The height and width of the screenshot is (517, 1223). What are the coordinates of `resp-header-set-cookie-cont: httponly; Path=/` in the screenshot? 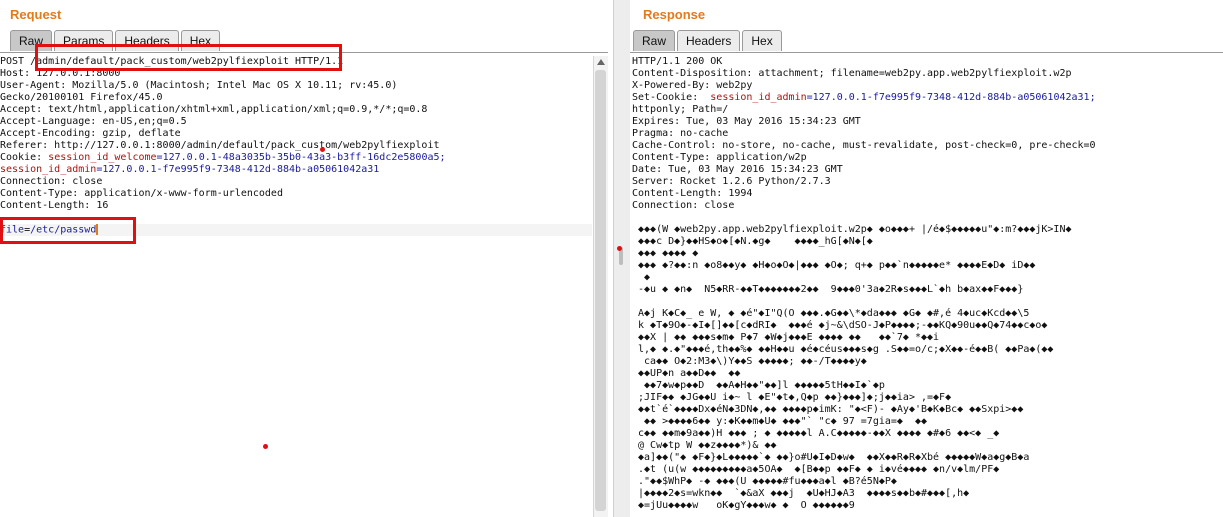 It's located at (680, 109).